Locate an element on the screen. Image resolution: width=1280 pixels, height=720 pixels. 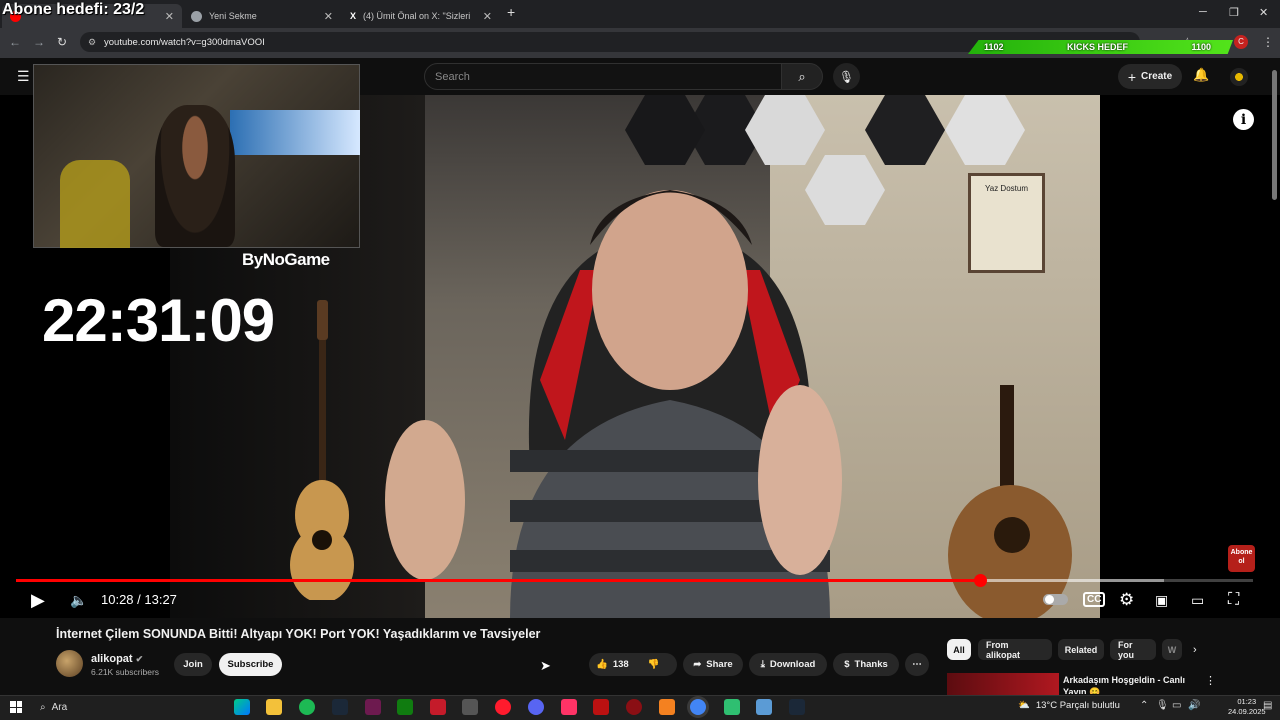
play-button: ▶ is located at coordinates (38, 600).